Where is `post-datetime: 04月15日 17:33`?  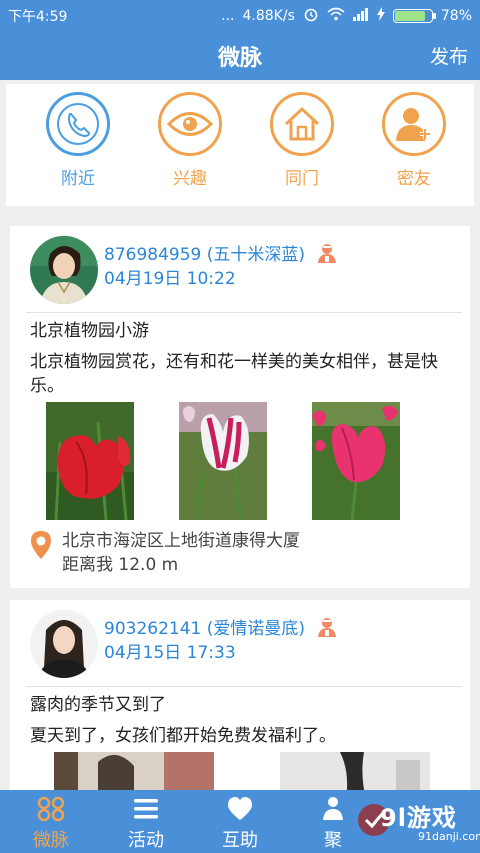
post-datetime: 04月15日 17:33 is located at coordinates (170, 653).